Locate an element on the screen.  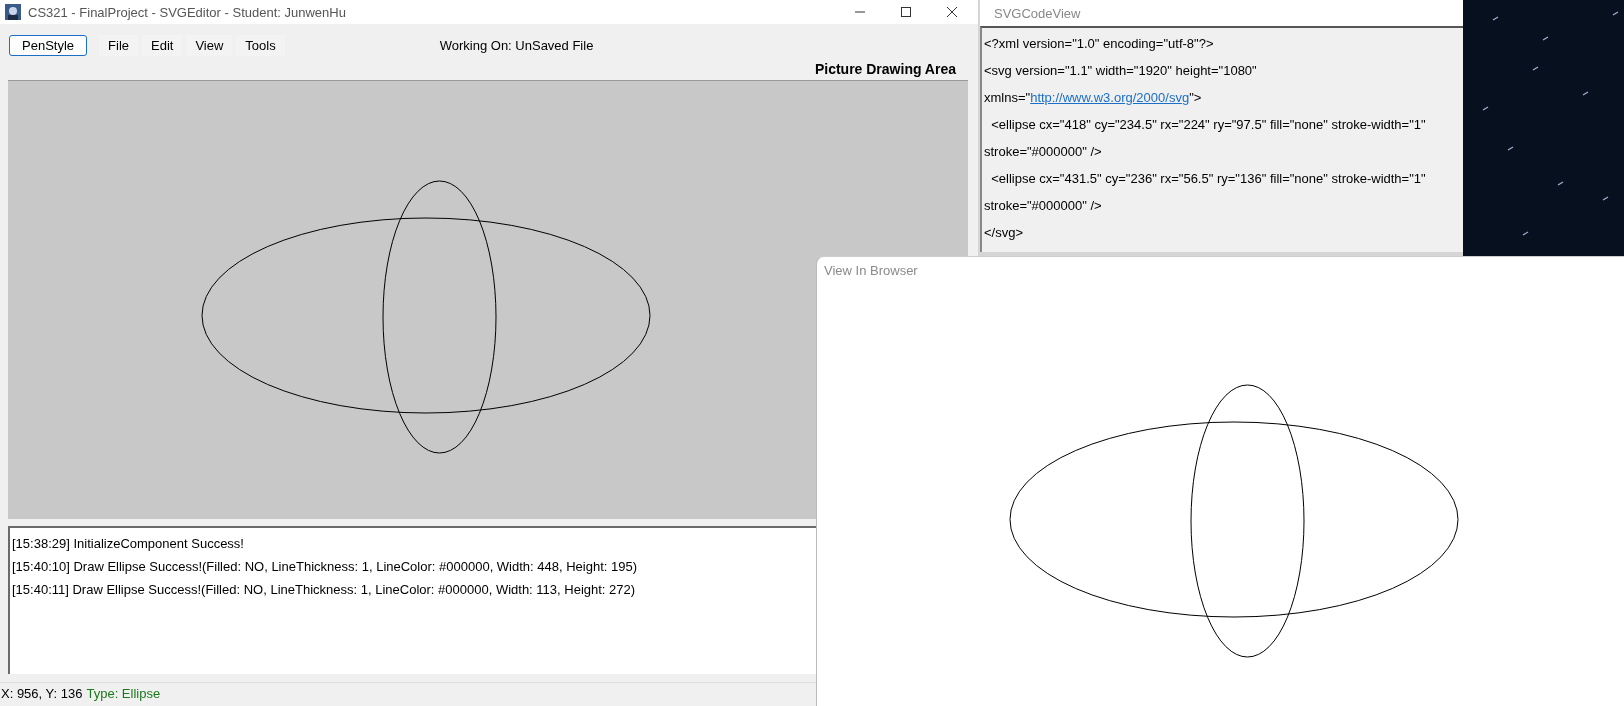
code-line: xmlns=" is located at coordinates (1007, 97).